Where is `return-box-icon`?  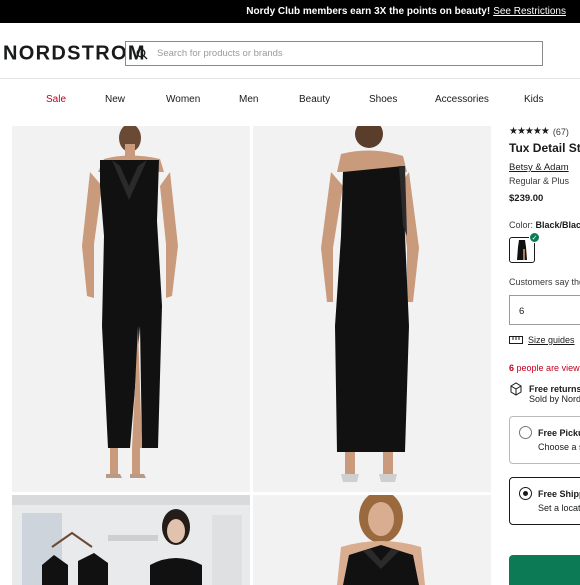
return-box-icon is located at coordinates (516, 389).